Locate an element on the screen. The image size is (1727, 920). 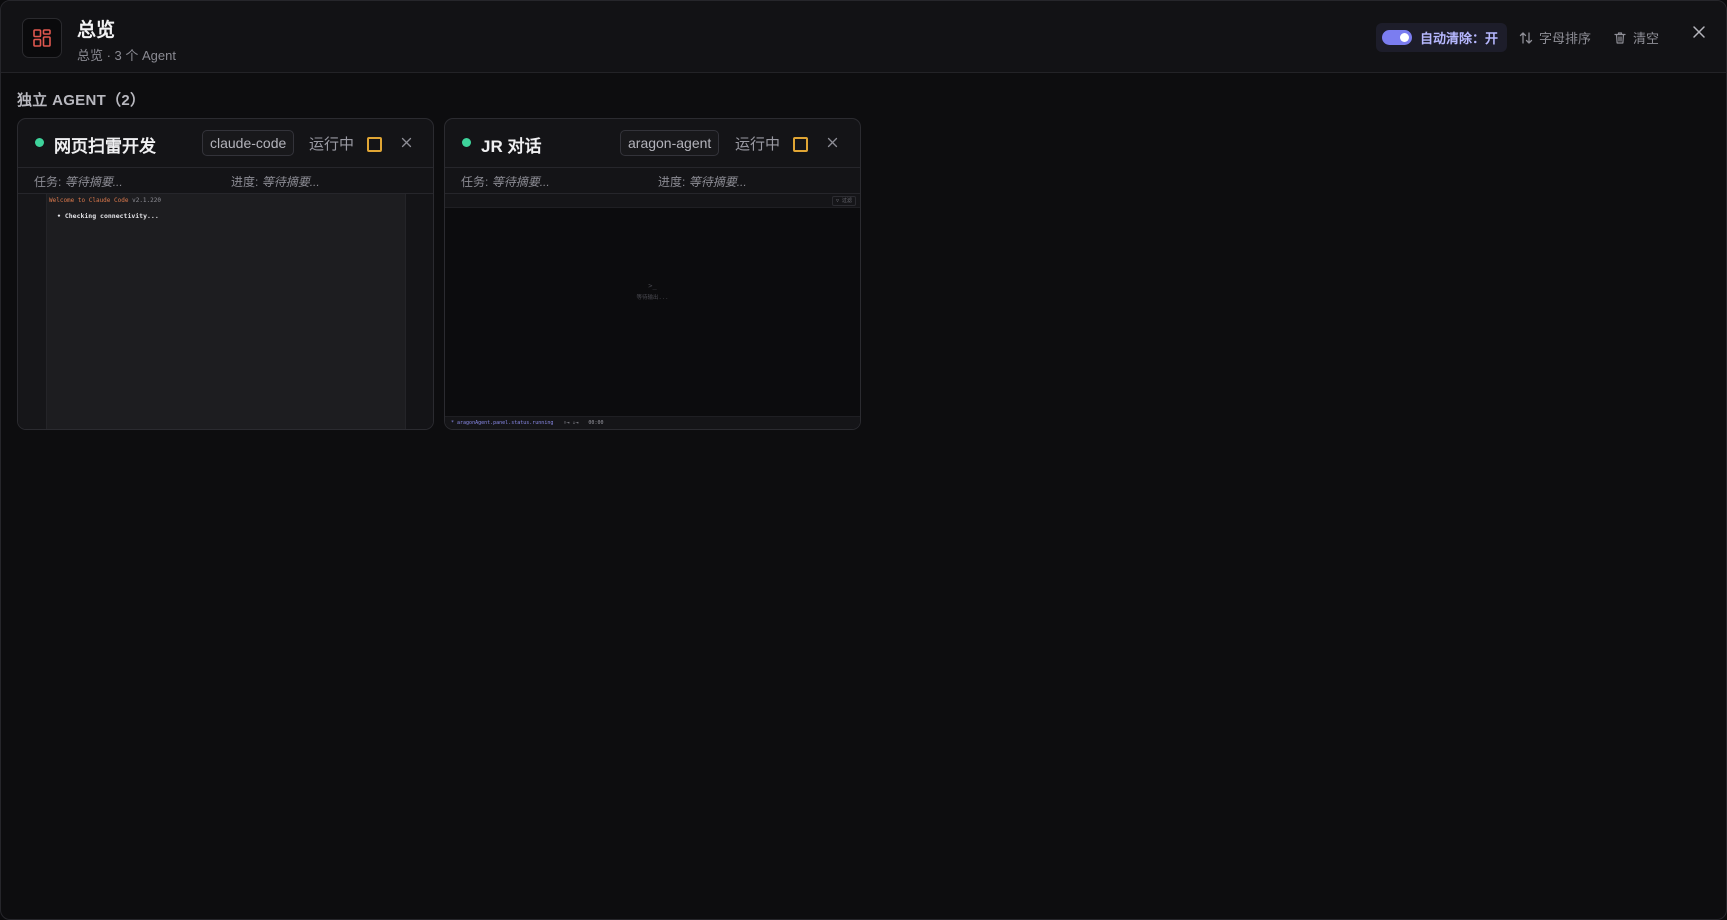
toggle-switch-icon is located at coordinates (1397, 37).